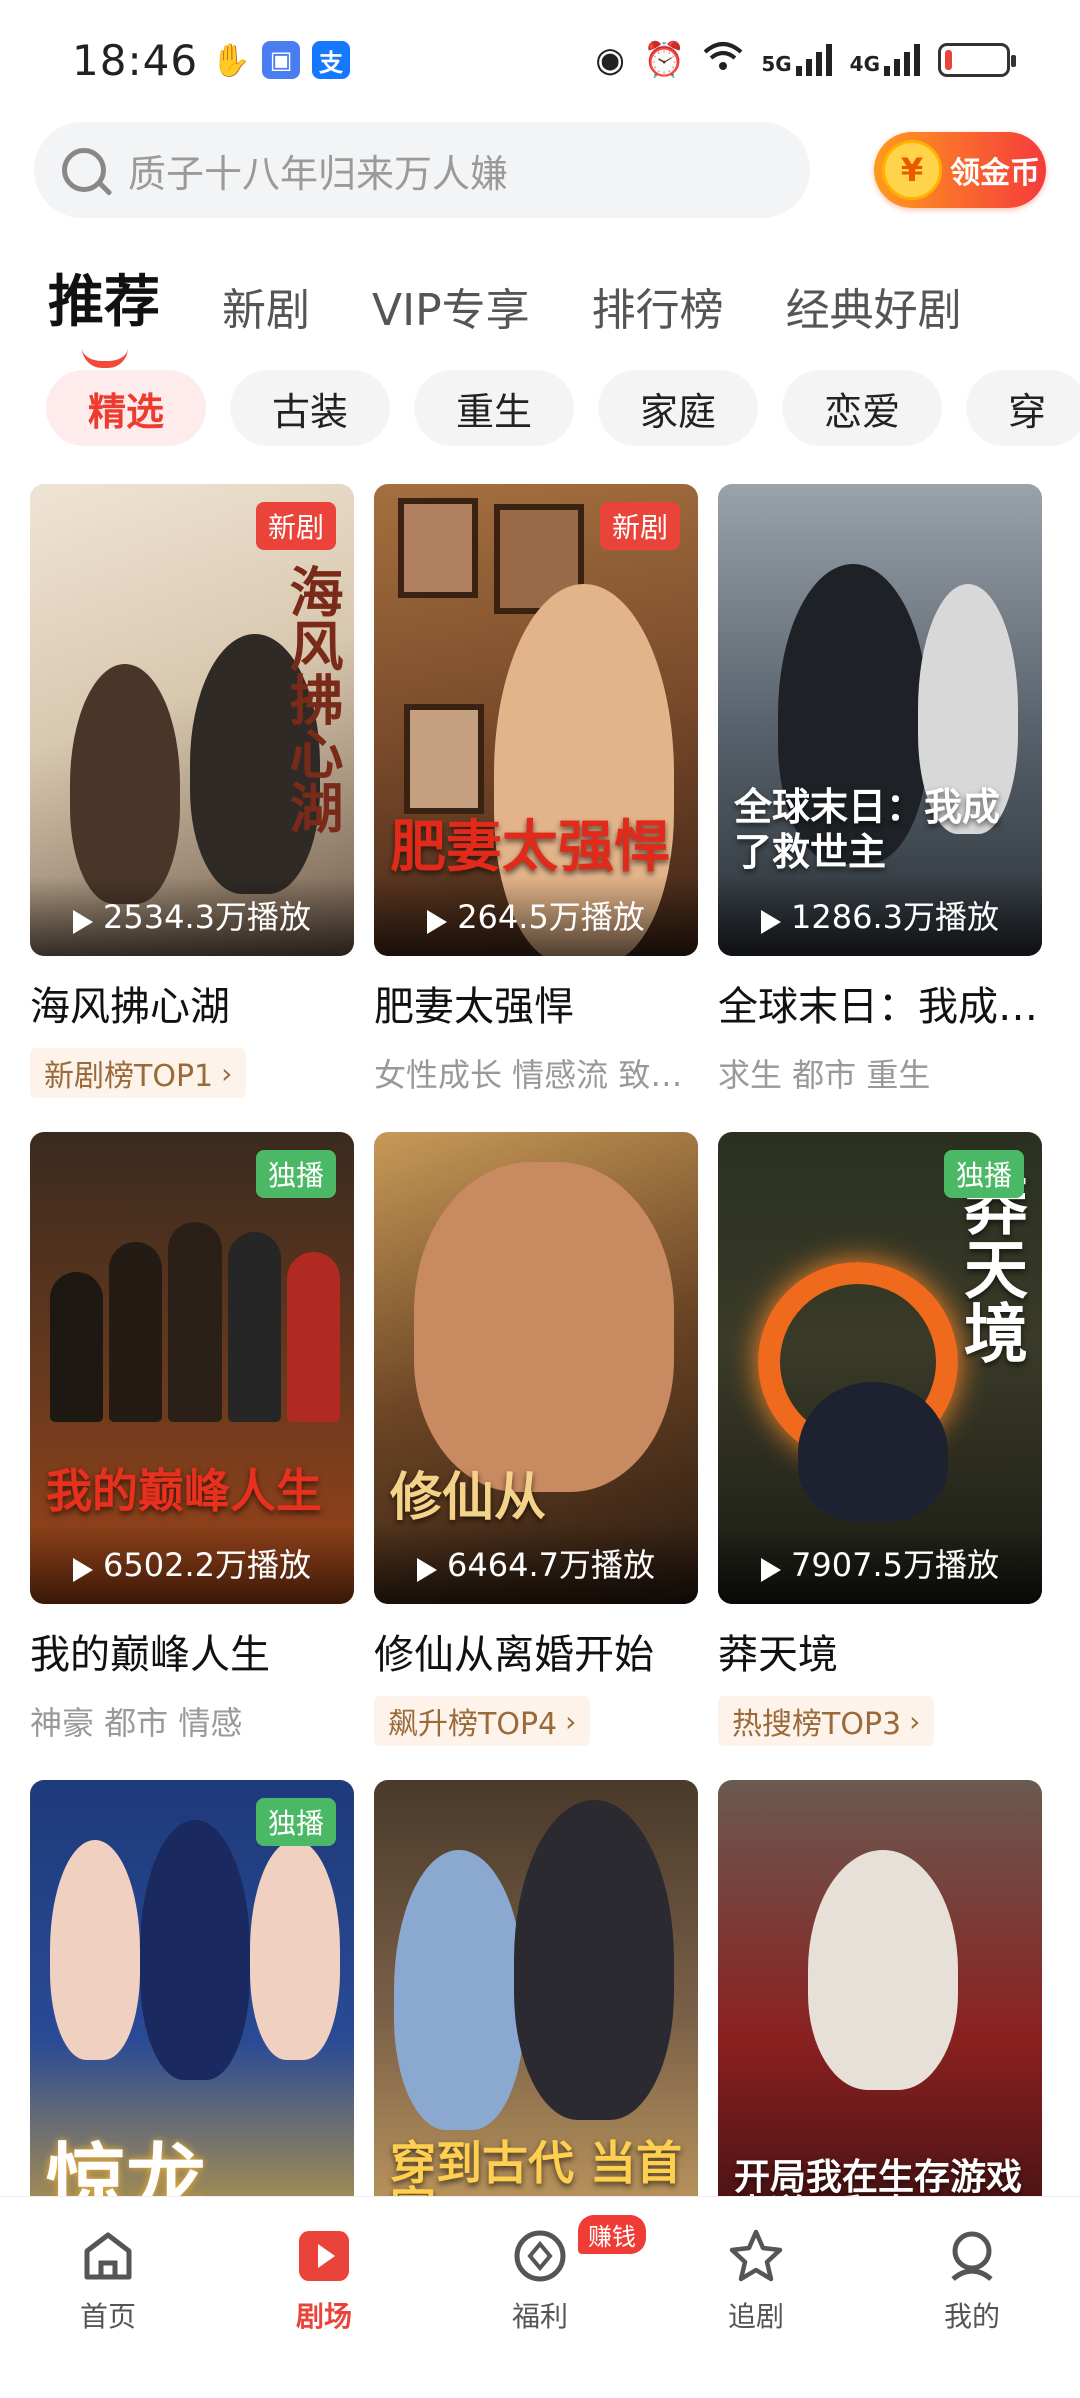 The width and height of the screenshot is (1080, 2398). I want to click on drama-card: 莽天境 独播 7907.5万播放 莽天境 热搜榜TOP3 ›, so click(880, 1456).